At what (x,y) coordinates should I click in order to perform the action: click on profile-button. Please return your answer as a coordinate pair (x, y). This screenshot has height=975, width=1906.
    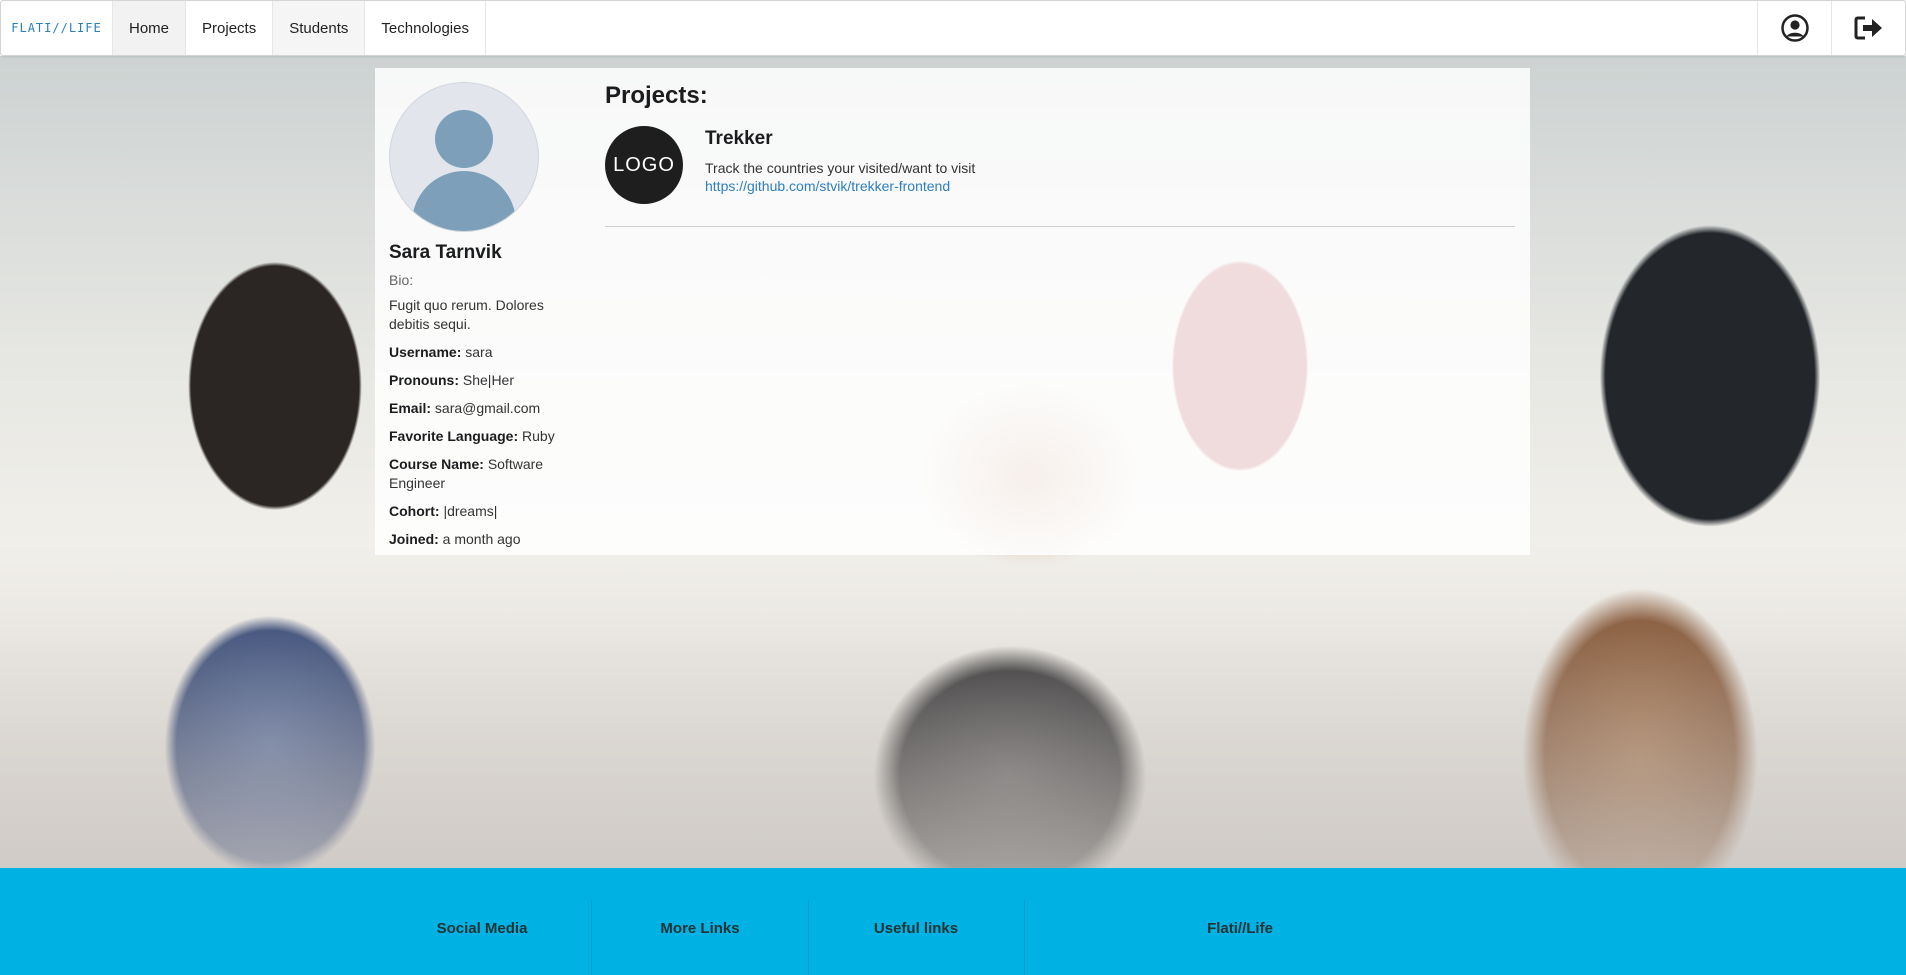
    Looking at the image, I should click on (1794, 28).